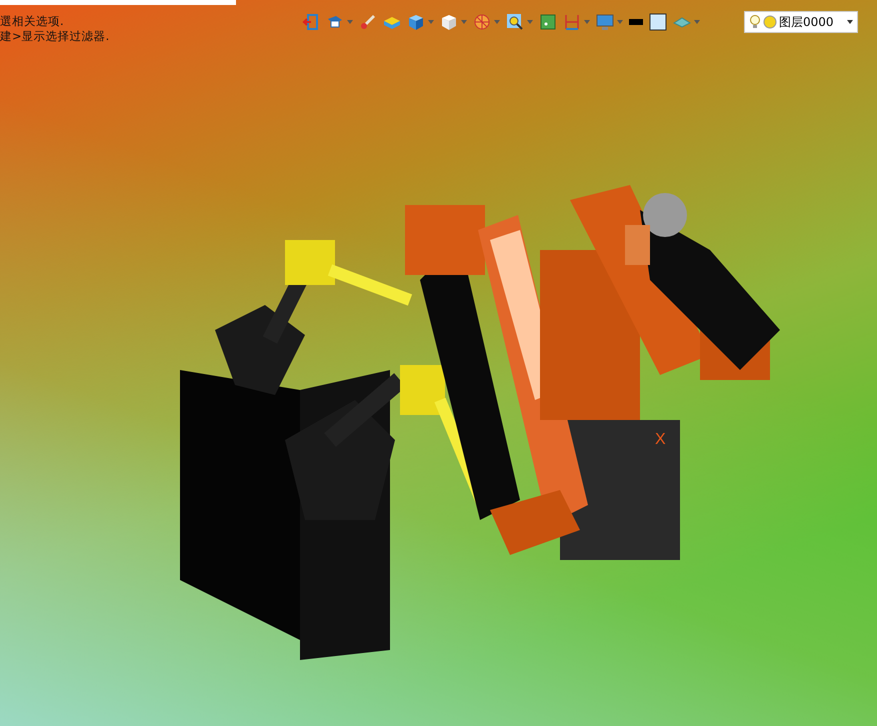 The width and height of the screenshot is (877, 726). What do you see at coordinates (770, 22) in the screenshot?
I see `sun-icon` at bounding box center [770, 22].